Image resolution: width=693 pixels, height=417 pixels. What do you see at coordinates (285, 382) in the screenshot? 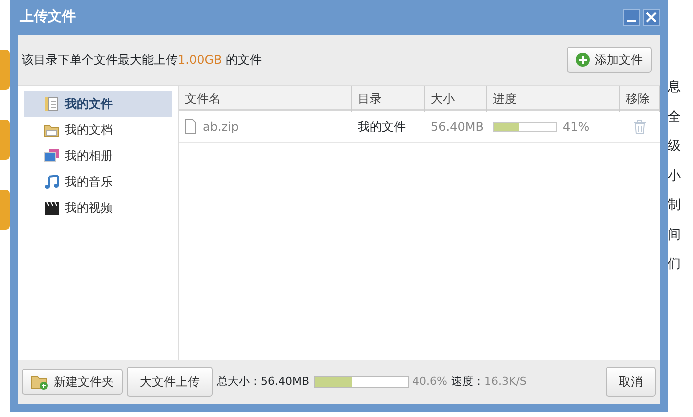
I see `total-size-value: 56.40MB` at bounding box center [285, 382].